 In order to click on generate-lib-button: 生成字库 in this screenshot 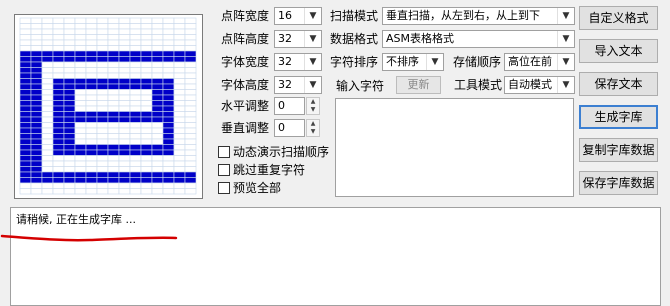, I will do `click(618, 117)`.